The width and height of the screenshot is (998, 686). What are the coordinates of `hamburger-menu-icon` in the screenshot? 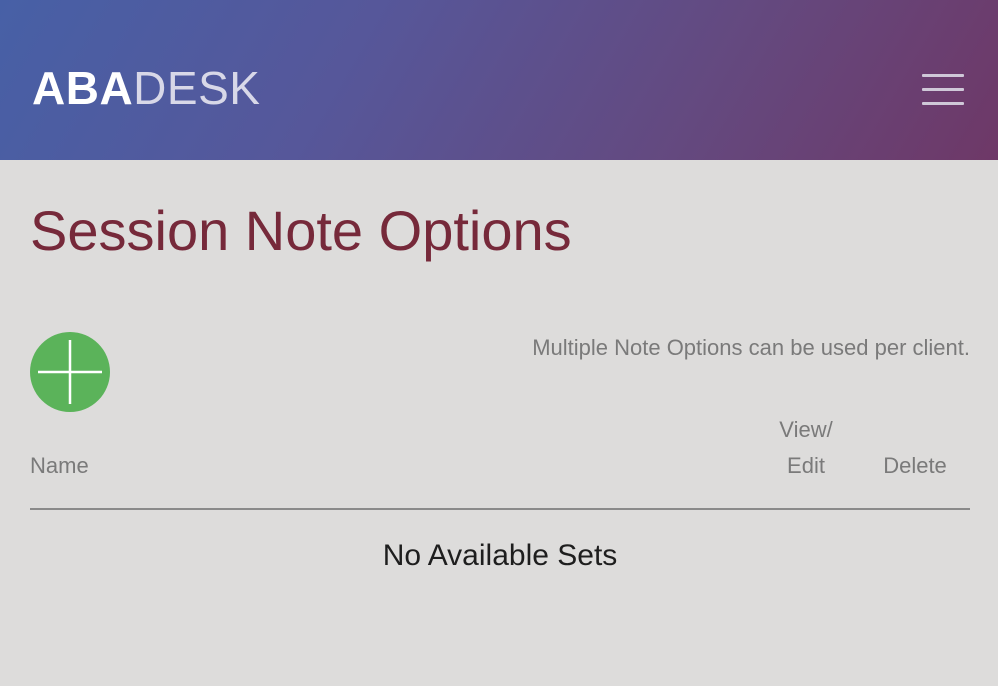 It's located at (943, 89).